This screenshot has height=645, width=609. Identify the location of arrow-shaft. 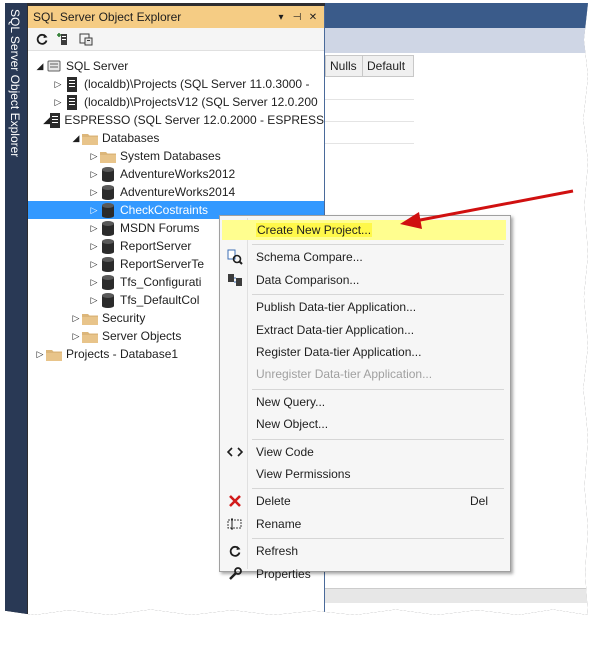
(494, 206).